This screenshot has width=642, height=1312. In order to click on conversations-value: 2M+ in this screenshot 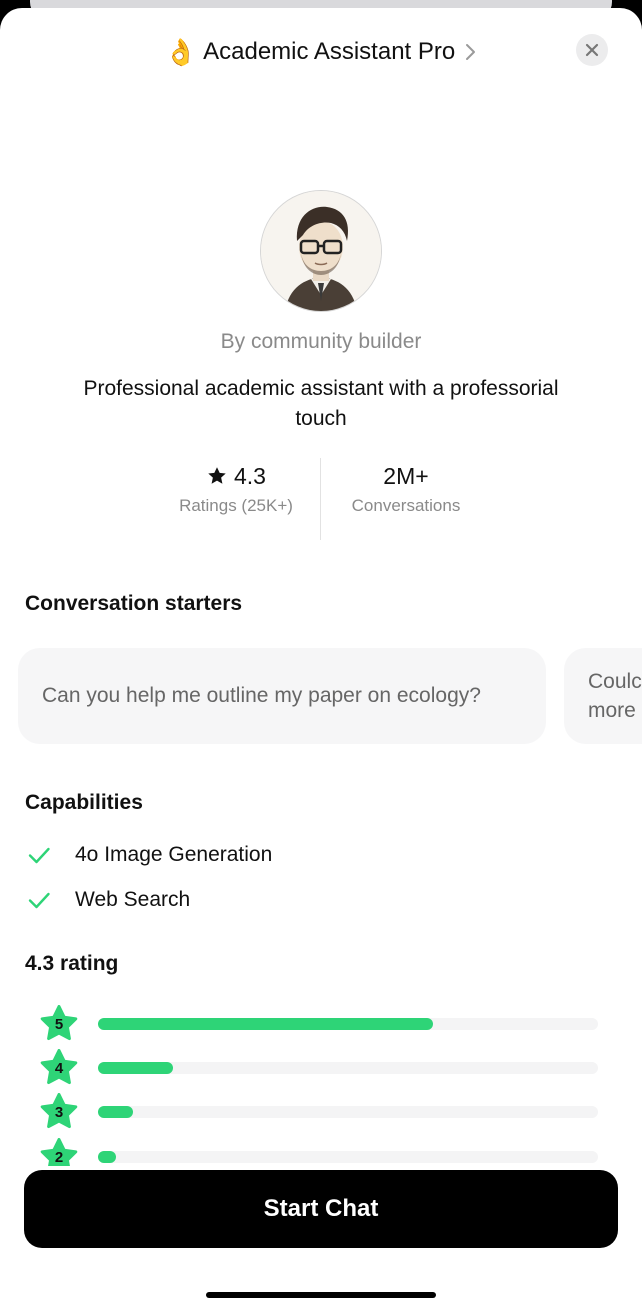, I will do `click(406, 476)`.